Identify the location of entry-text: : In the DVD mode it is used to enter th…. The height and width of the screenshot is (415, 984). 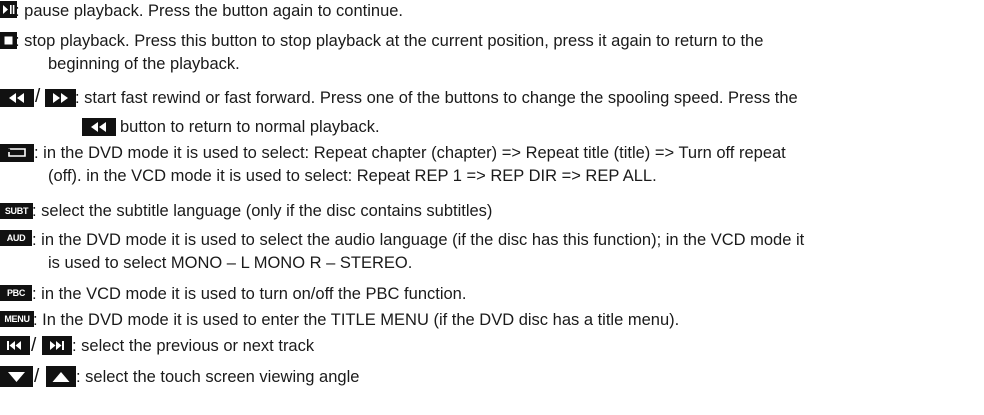
(356, 320).